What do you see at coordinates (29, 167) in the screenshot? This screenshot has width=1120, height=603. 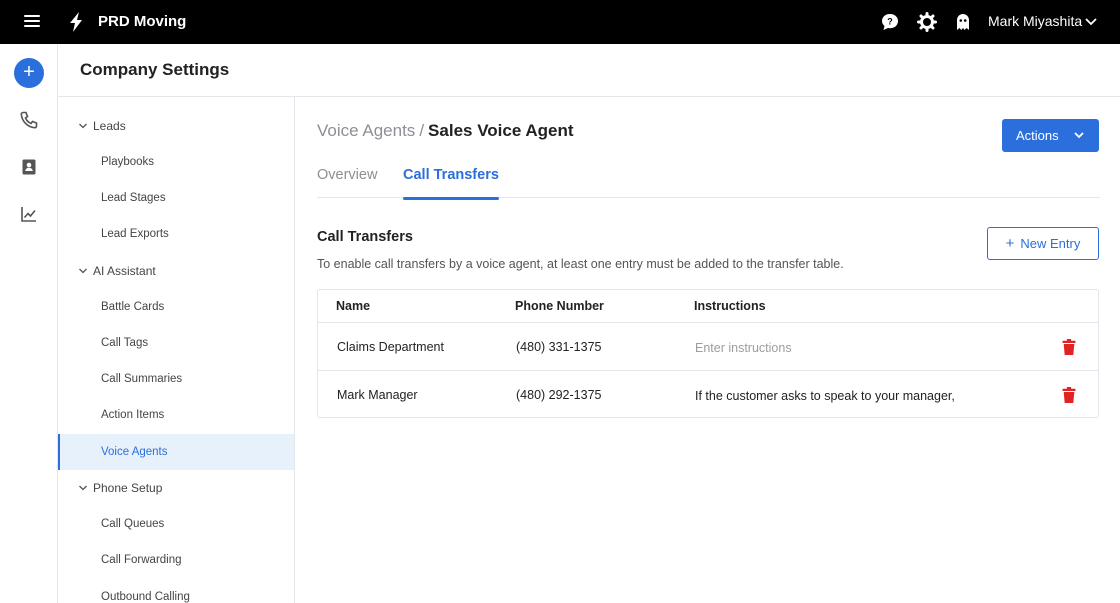 I see `contact-book-icon` at bounding box center [29, 167].